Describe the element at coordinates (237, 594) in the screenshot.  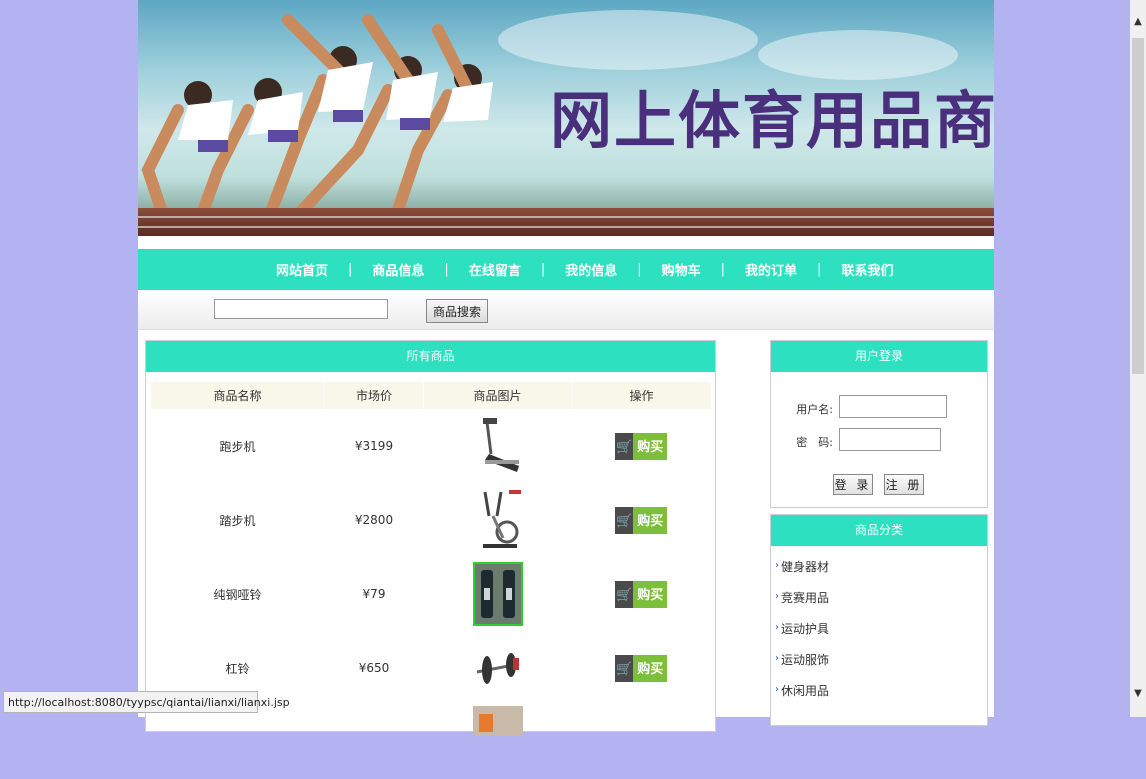
I see `product-name: 纯钢哑铃` at that location.